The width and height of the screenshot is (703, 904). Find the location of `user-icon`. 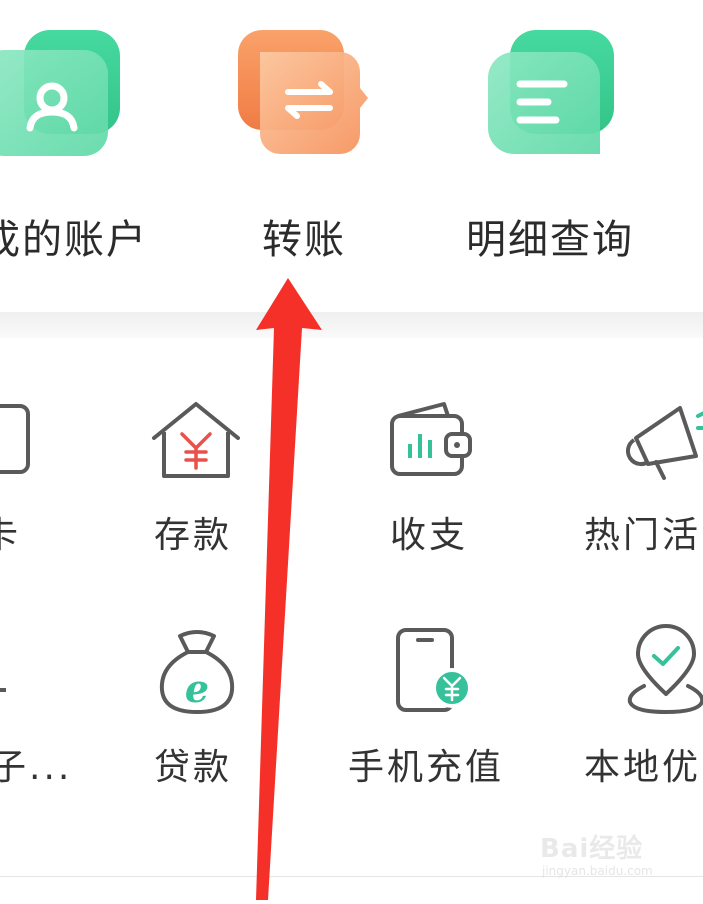

user-icon is located at coordinates (60, 93).